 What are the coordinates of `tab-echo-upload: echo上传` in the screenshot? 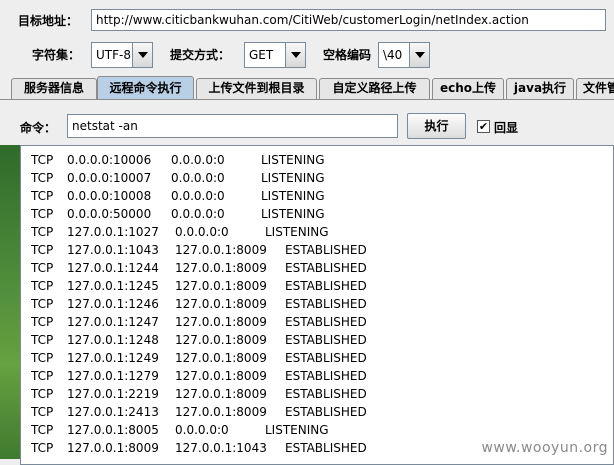 It's located at (468, 88).